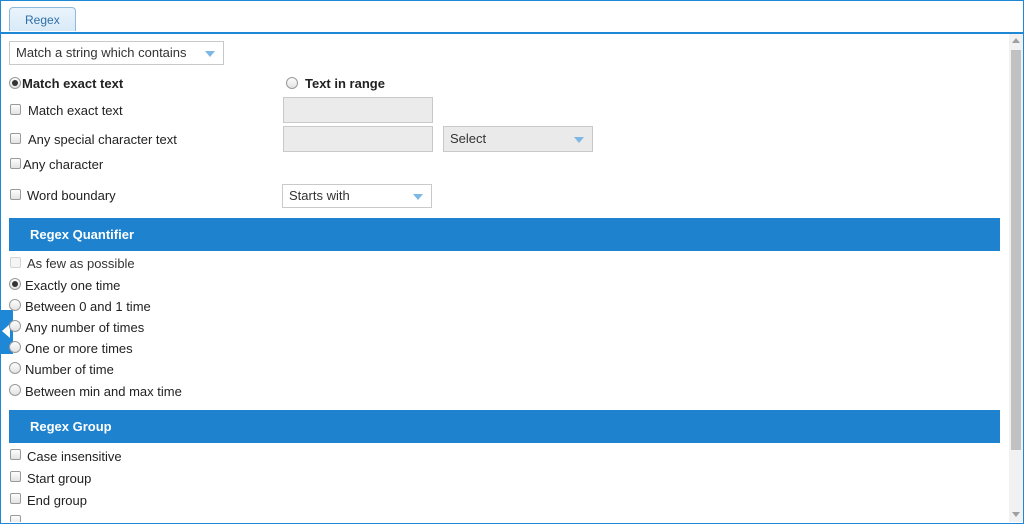 The height and width of the screenshot is (524, 1024). Describe the element at coordinates (15, 163) in the screenshot. I see `any-character-checkbox` at that location.